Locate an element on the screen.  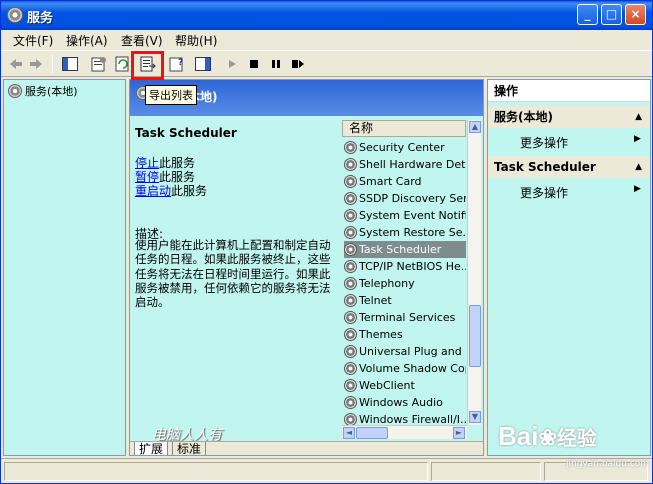
actions-group-label: Task Scheduler is located at coordinates (545, 167).